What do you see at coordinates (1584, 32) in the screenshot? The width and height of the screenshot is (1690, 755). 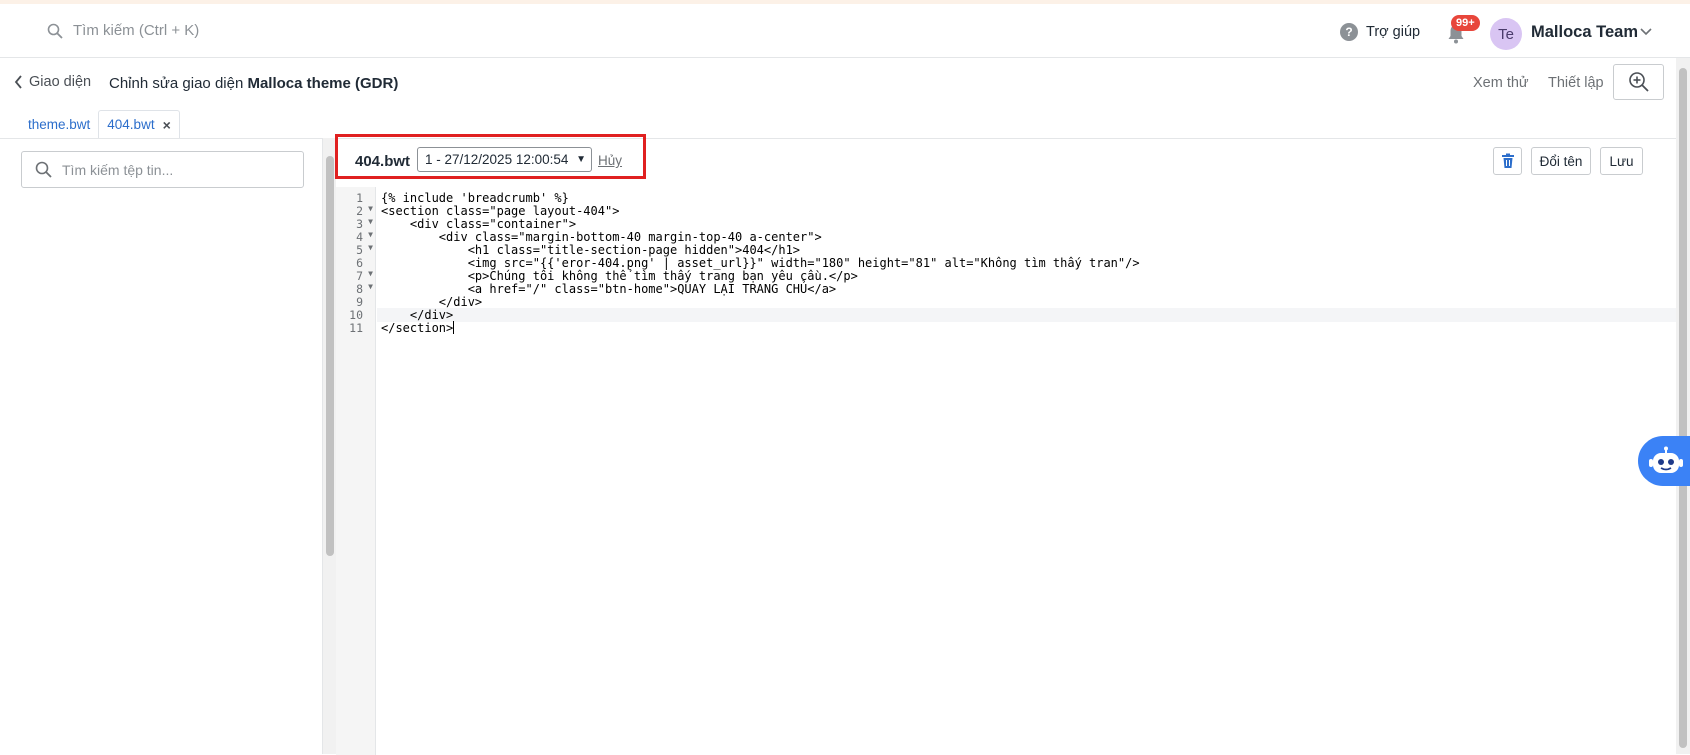 I see `team-name: Malloca Team` at bounding box center [1584, 32].